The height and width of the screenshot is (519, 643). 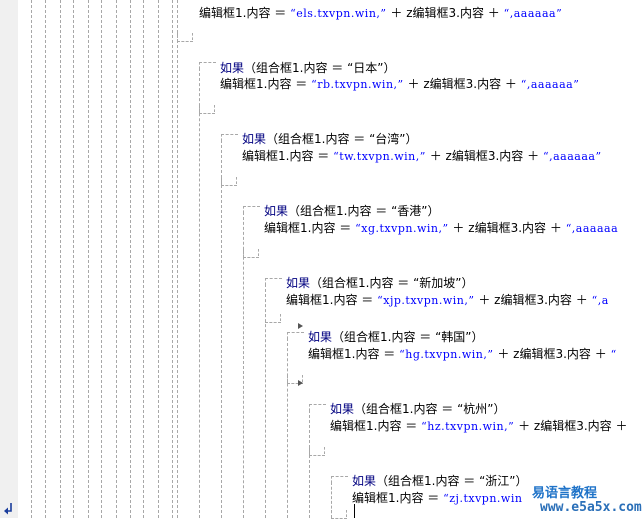 I want to click on condition-text: （组合框1.内容 ＝ “香港”）, so click(x=364, y=211).